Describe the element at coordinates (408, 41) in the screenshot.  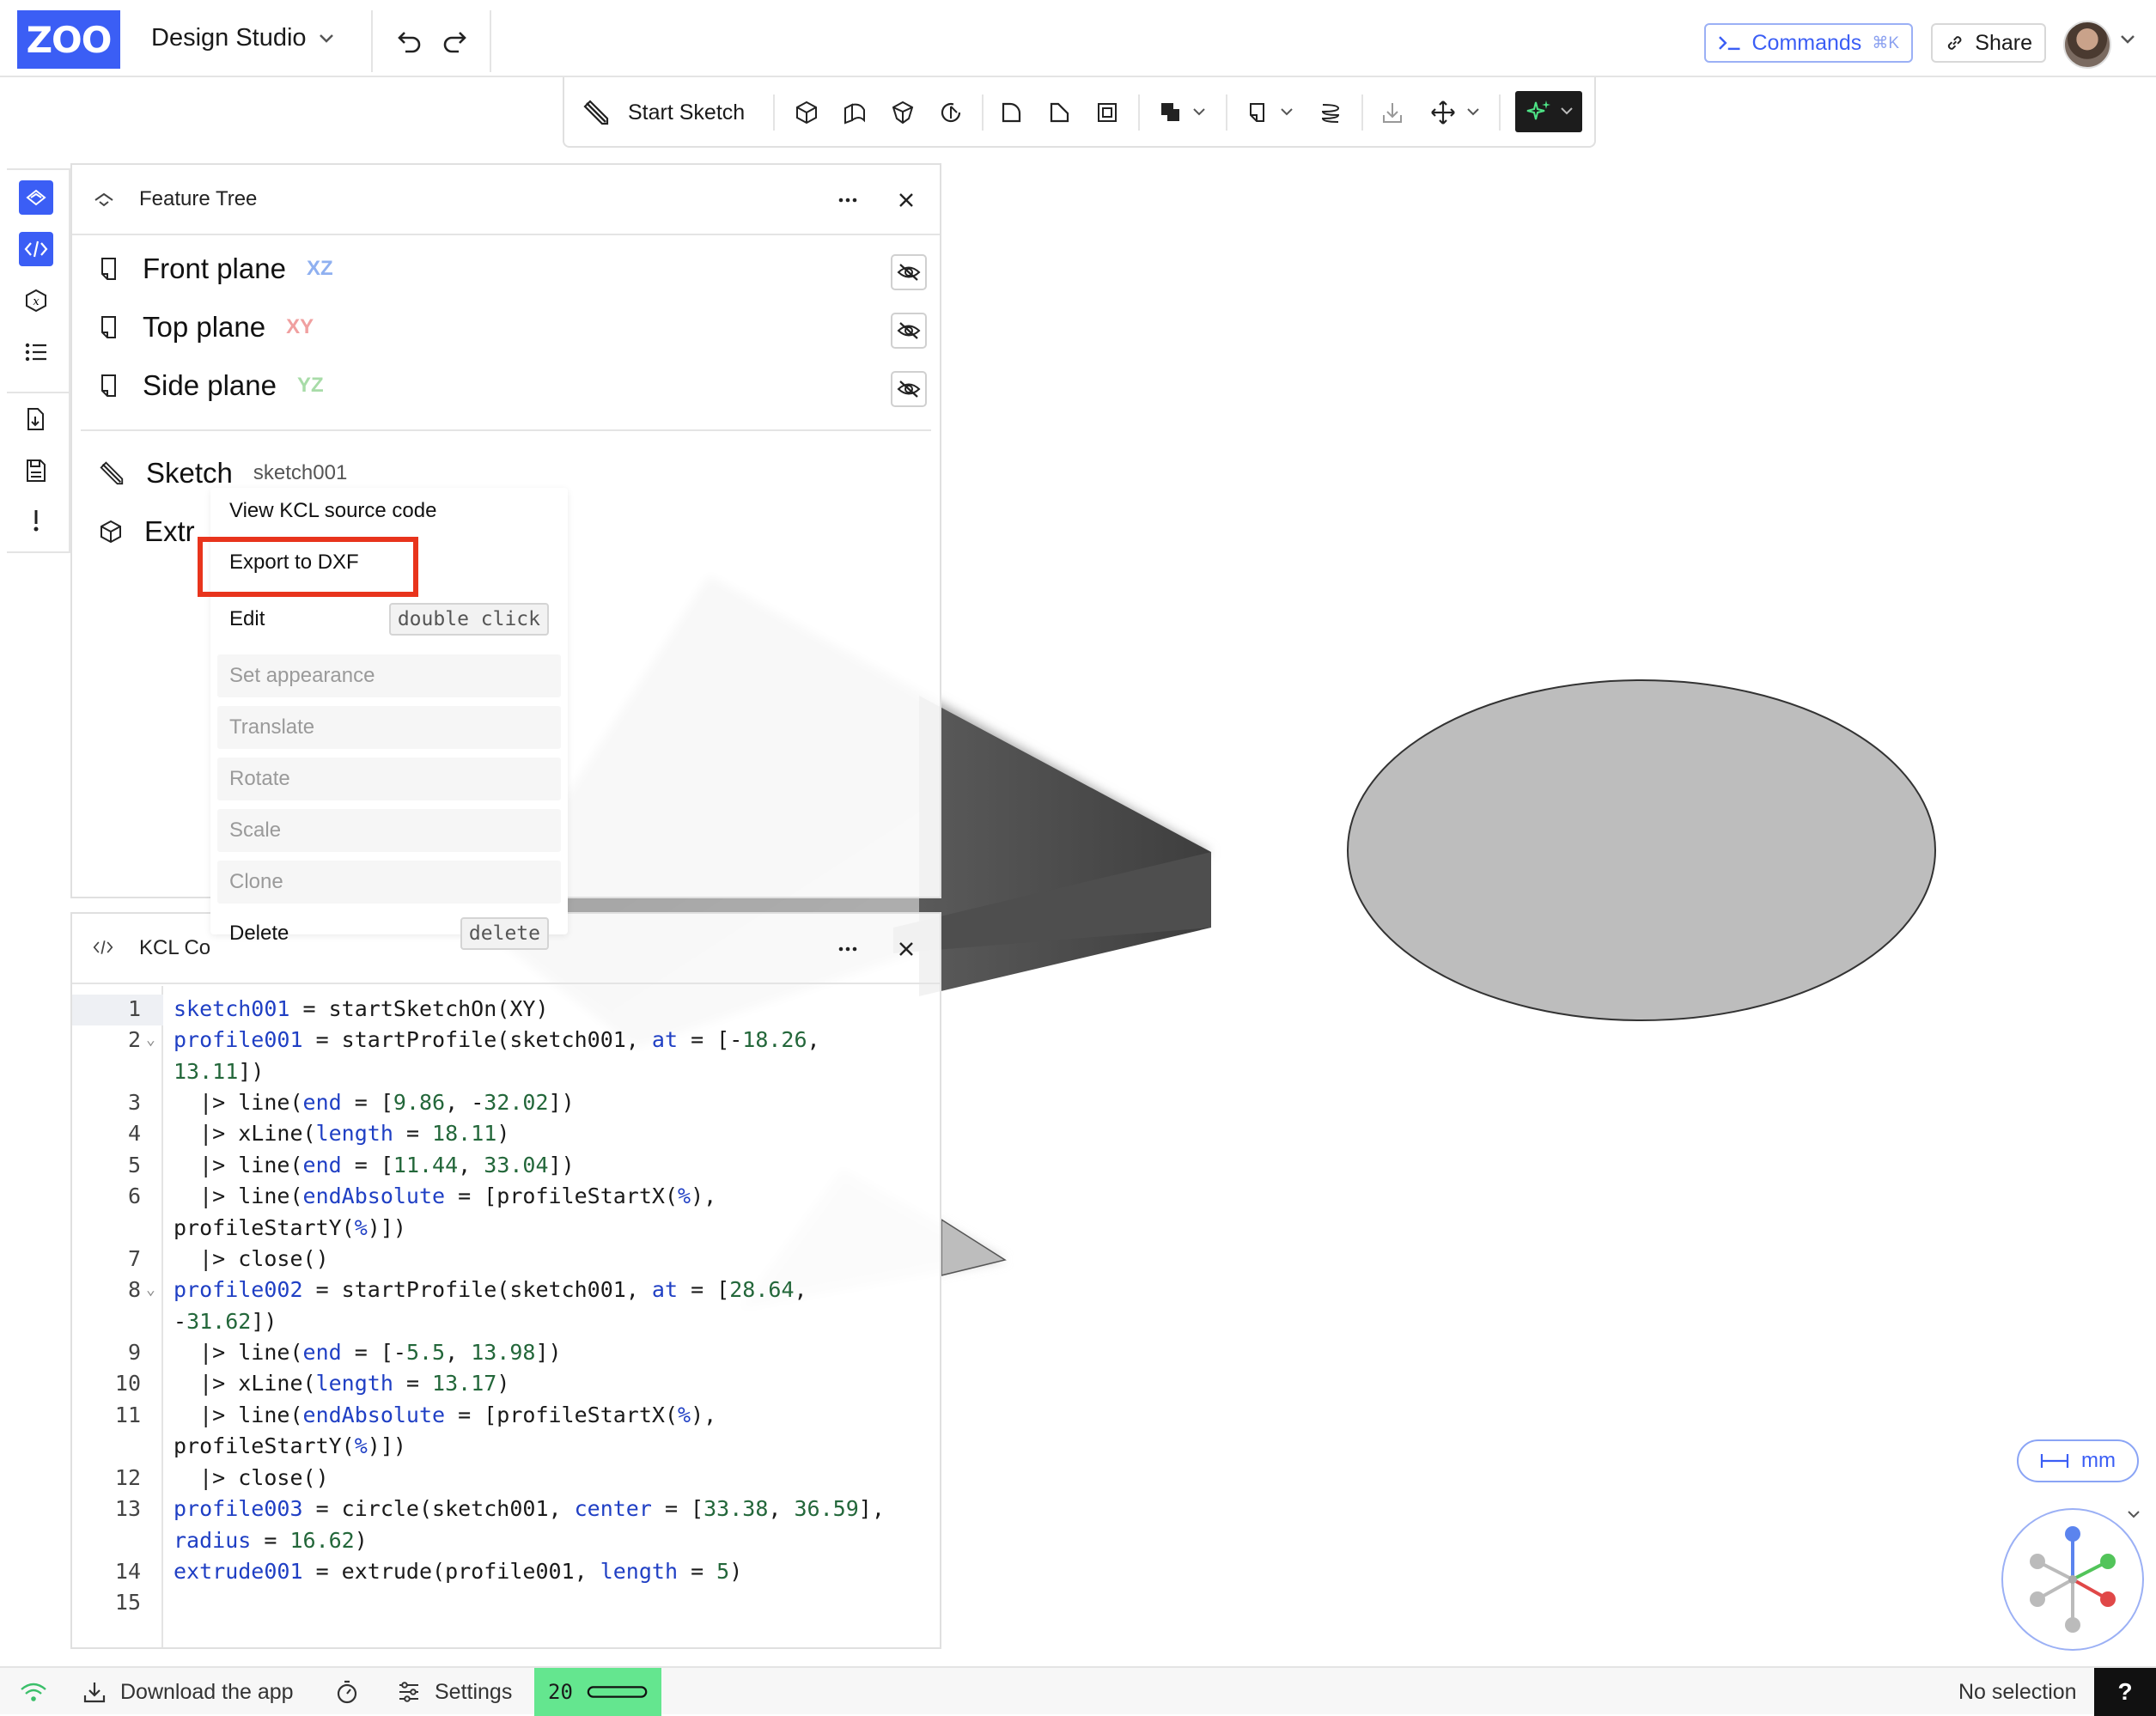
I see `undo-button` at that location.